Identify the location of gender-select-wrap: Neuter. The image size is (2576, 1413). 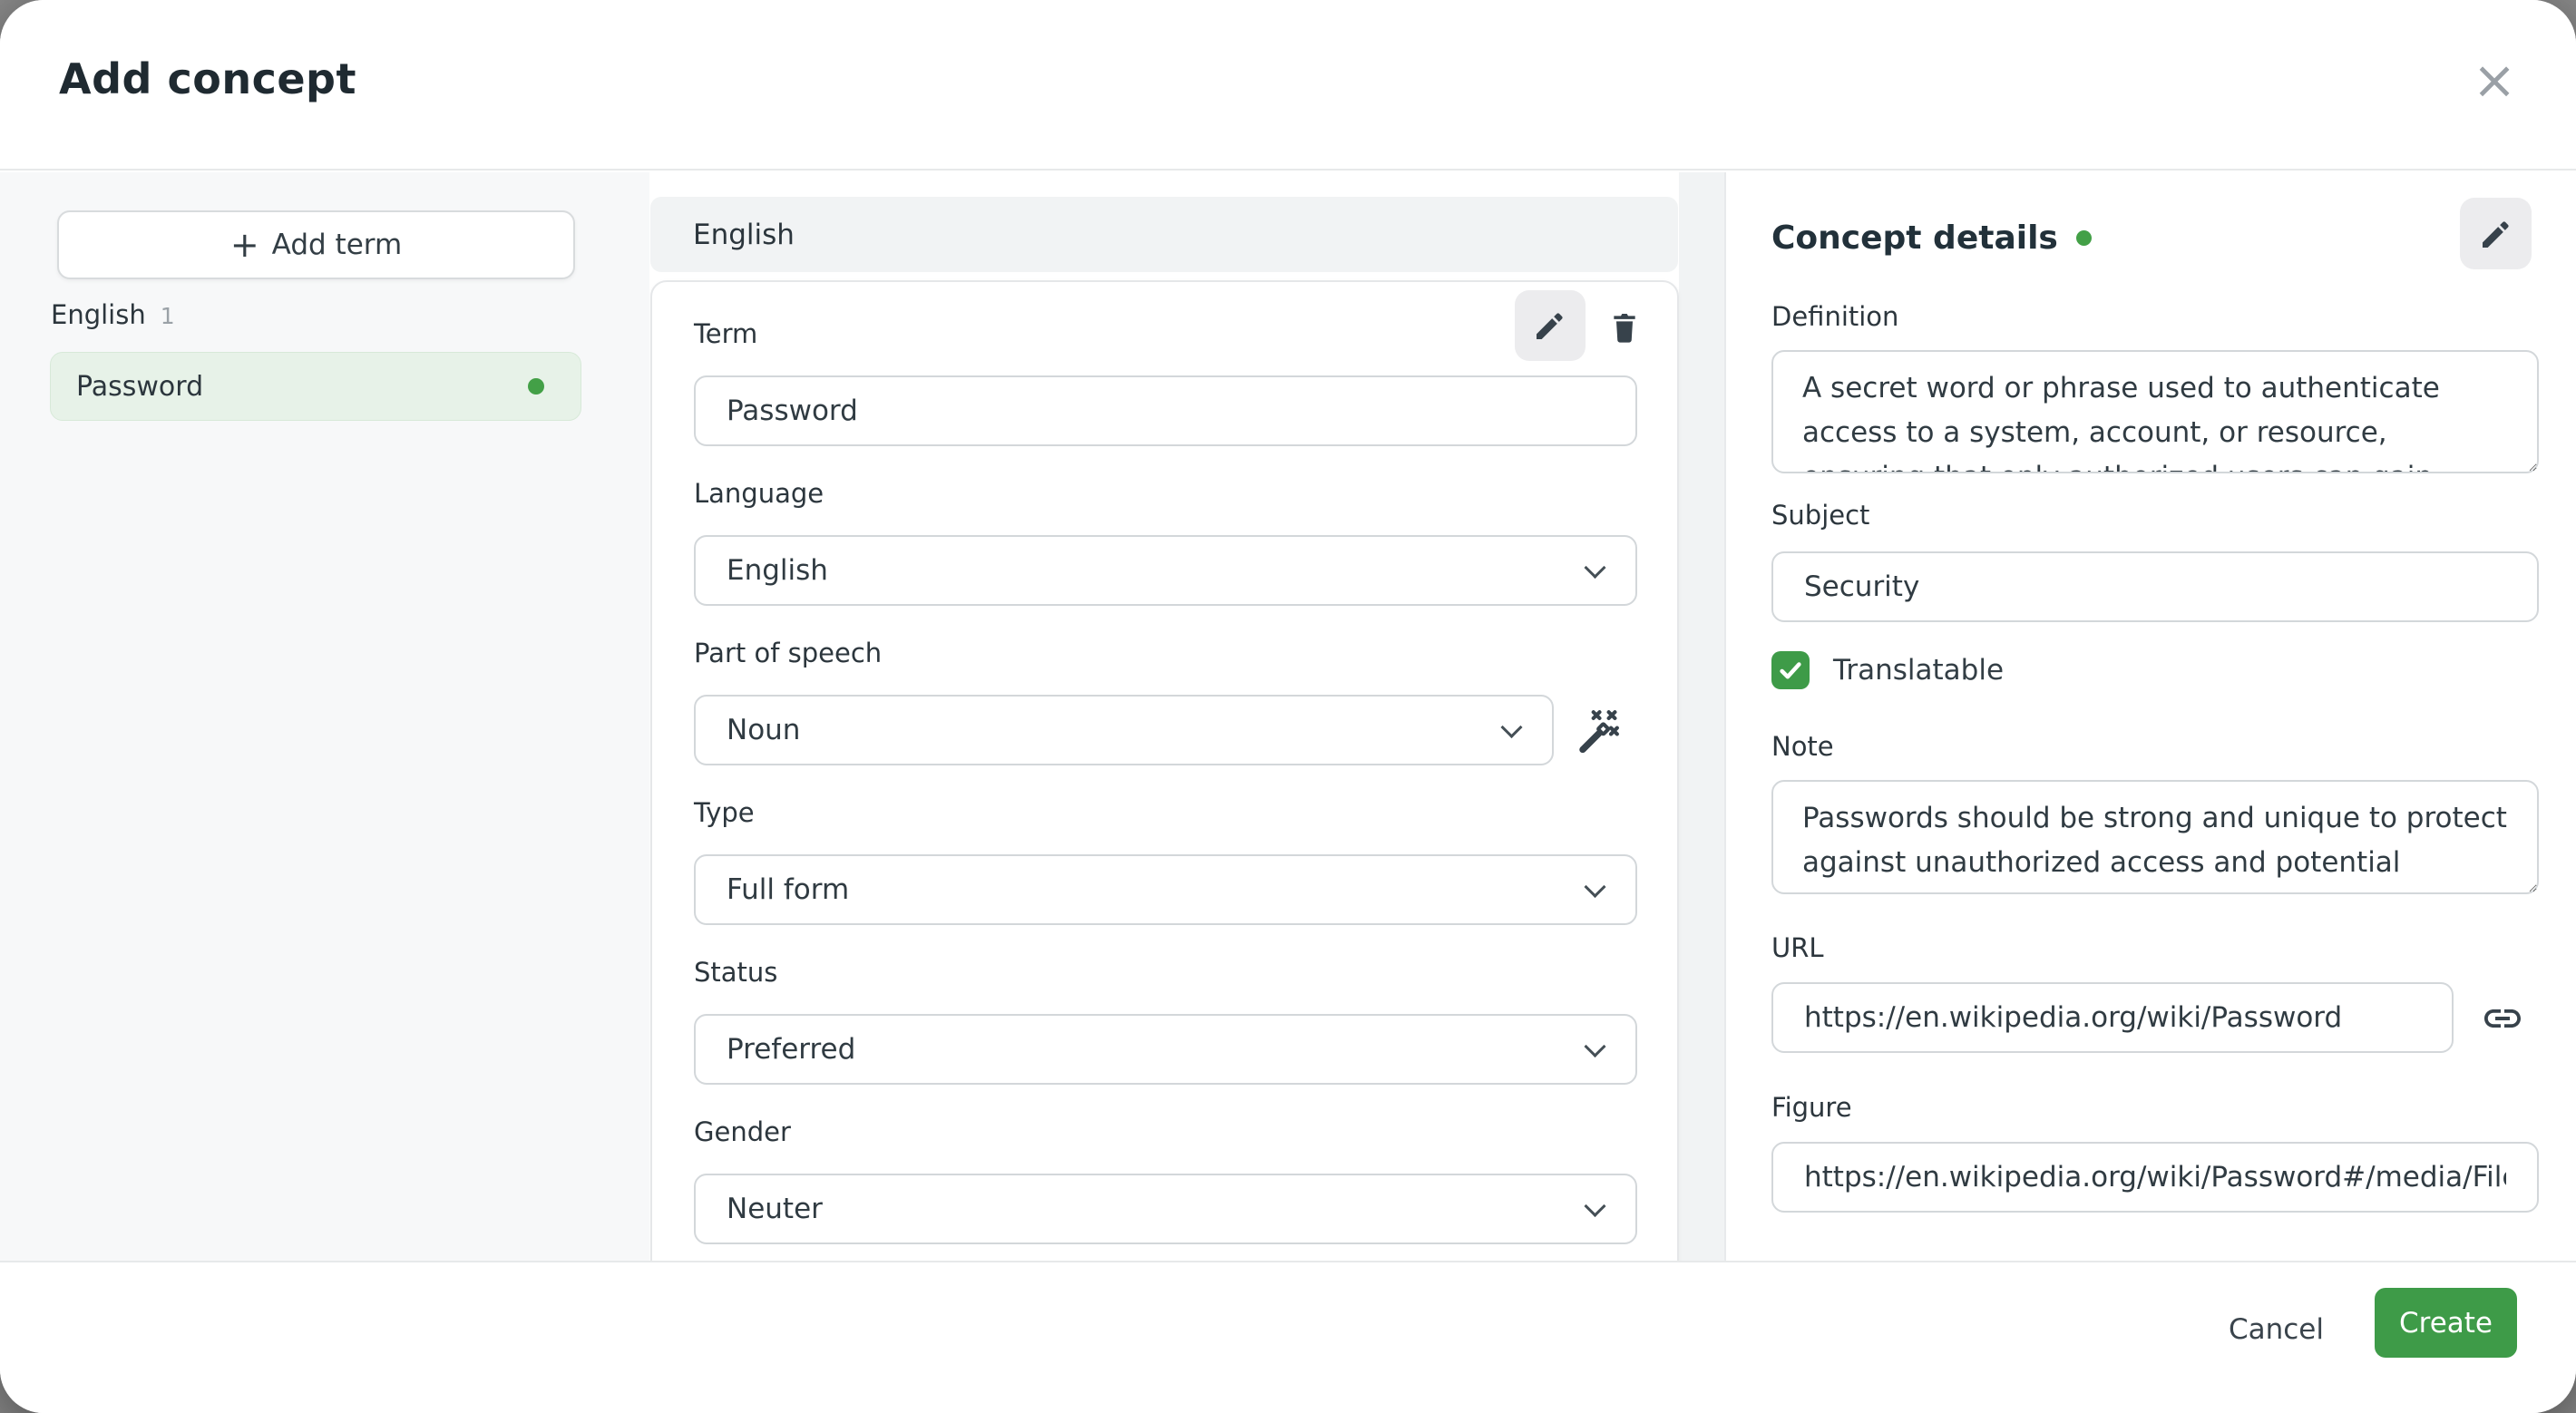
(1165, 1209).